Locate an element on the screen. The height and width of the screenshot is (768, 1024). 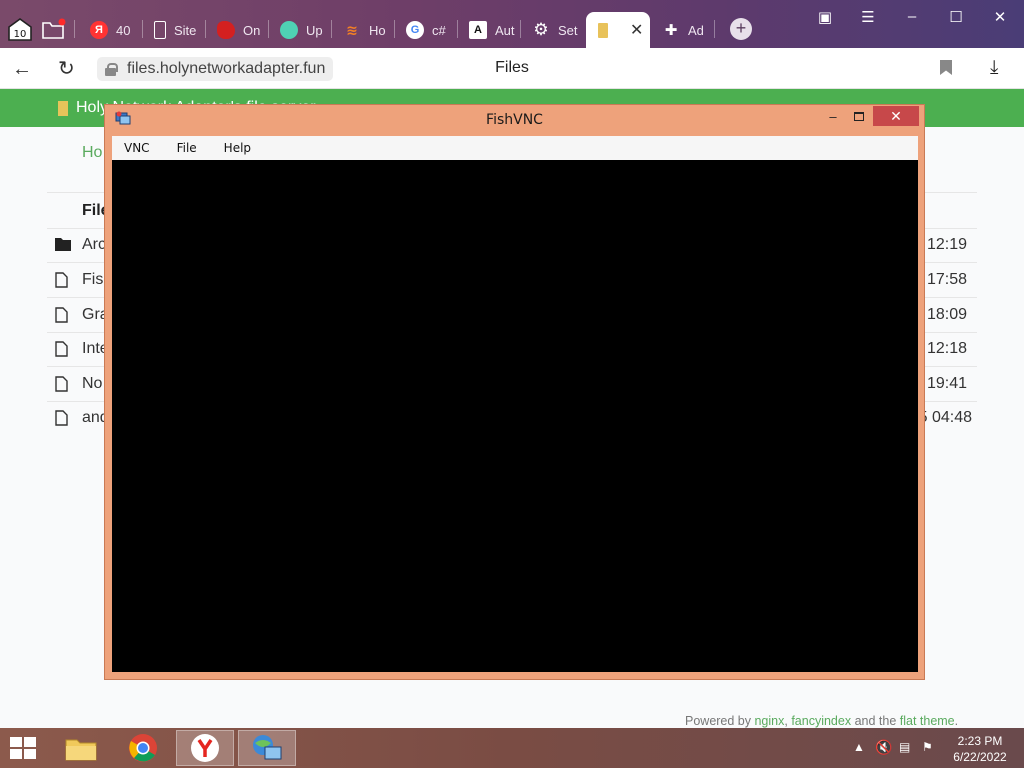
footer-text: . is located at coordinates (956, 721).